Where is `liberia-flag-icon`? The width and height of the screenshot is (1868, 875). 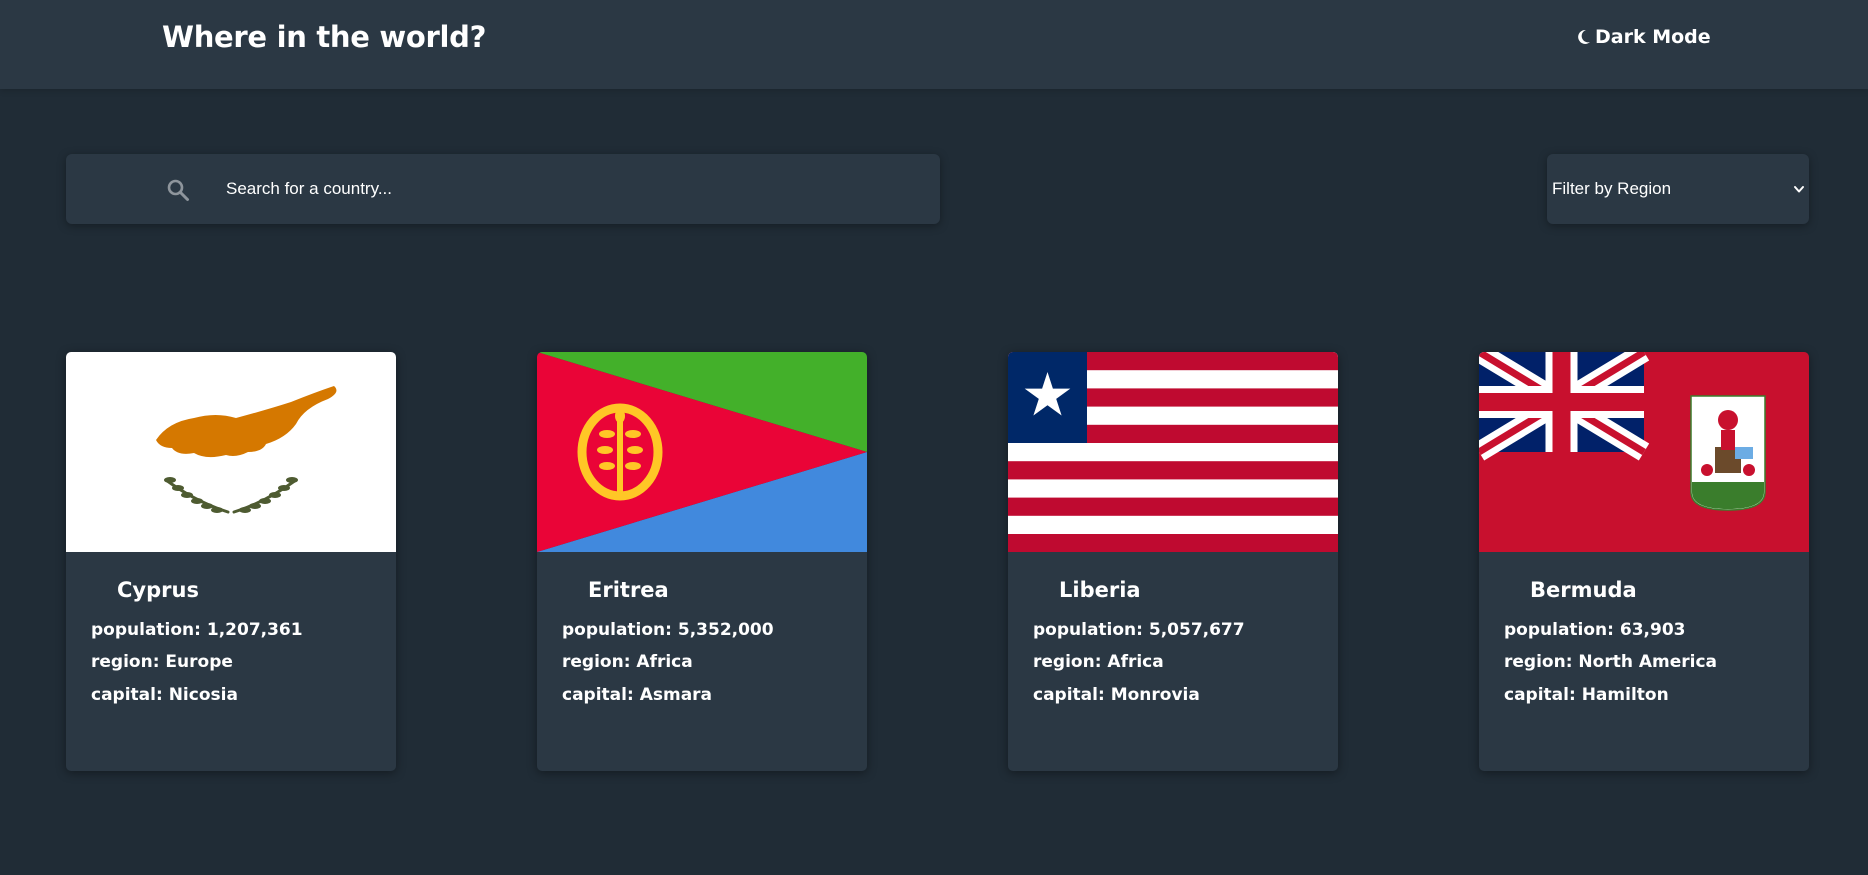
liberia-flag-icon is located at coordinates (1173, 452).